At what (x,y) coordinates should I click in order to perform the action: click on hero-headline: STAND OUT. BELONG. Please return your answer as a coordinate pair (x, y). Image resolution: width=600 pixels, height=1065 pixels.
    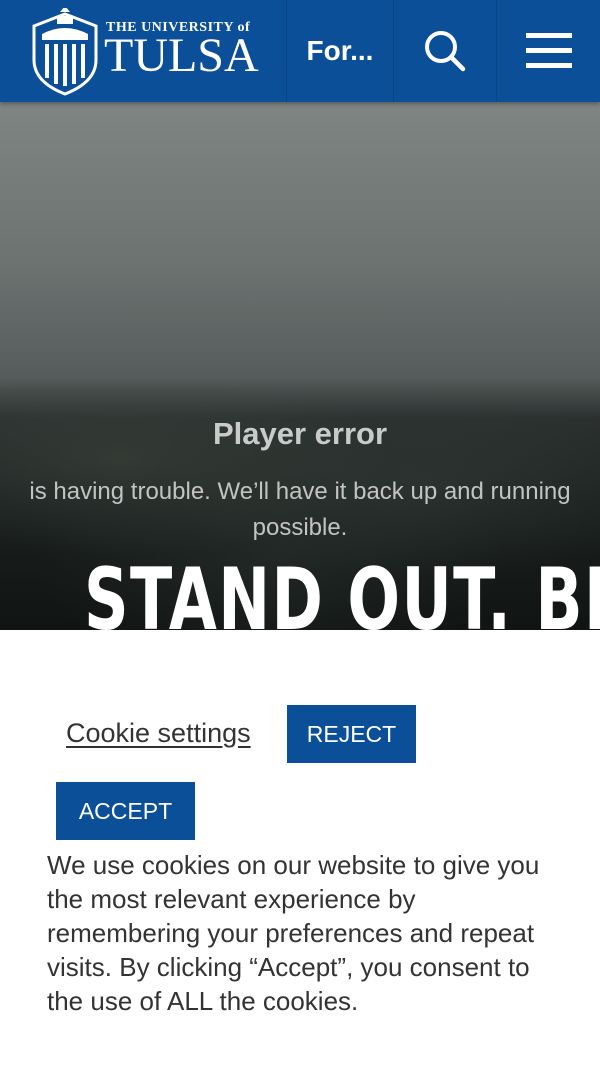
    Looking at the image, I should click on (341, 590).